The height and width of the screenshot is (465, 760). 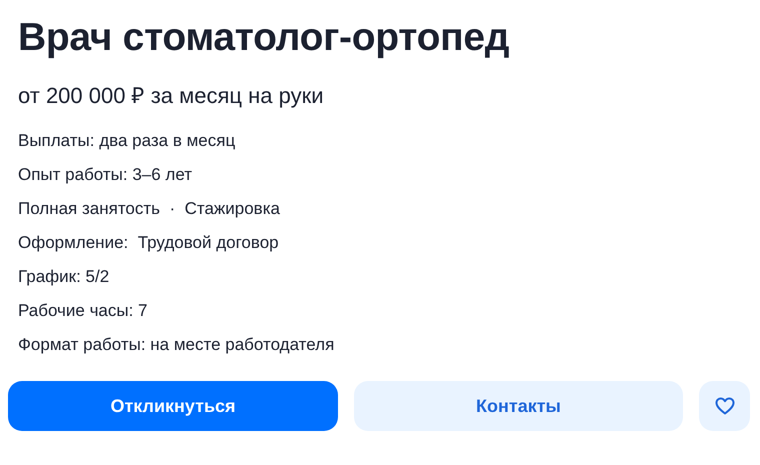 I want to click on job-detail: Формат работы: на месте работодателя, so click(x=177, y=344).